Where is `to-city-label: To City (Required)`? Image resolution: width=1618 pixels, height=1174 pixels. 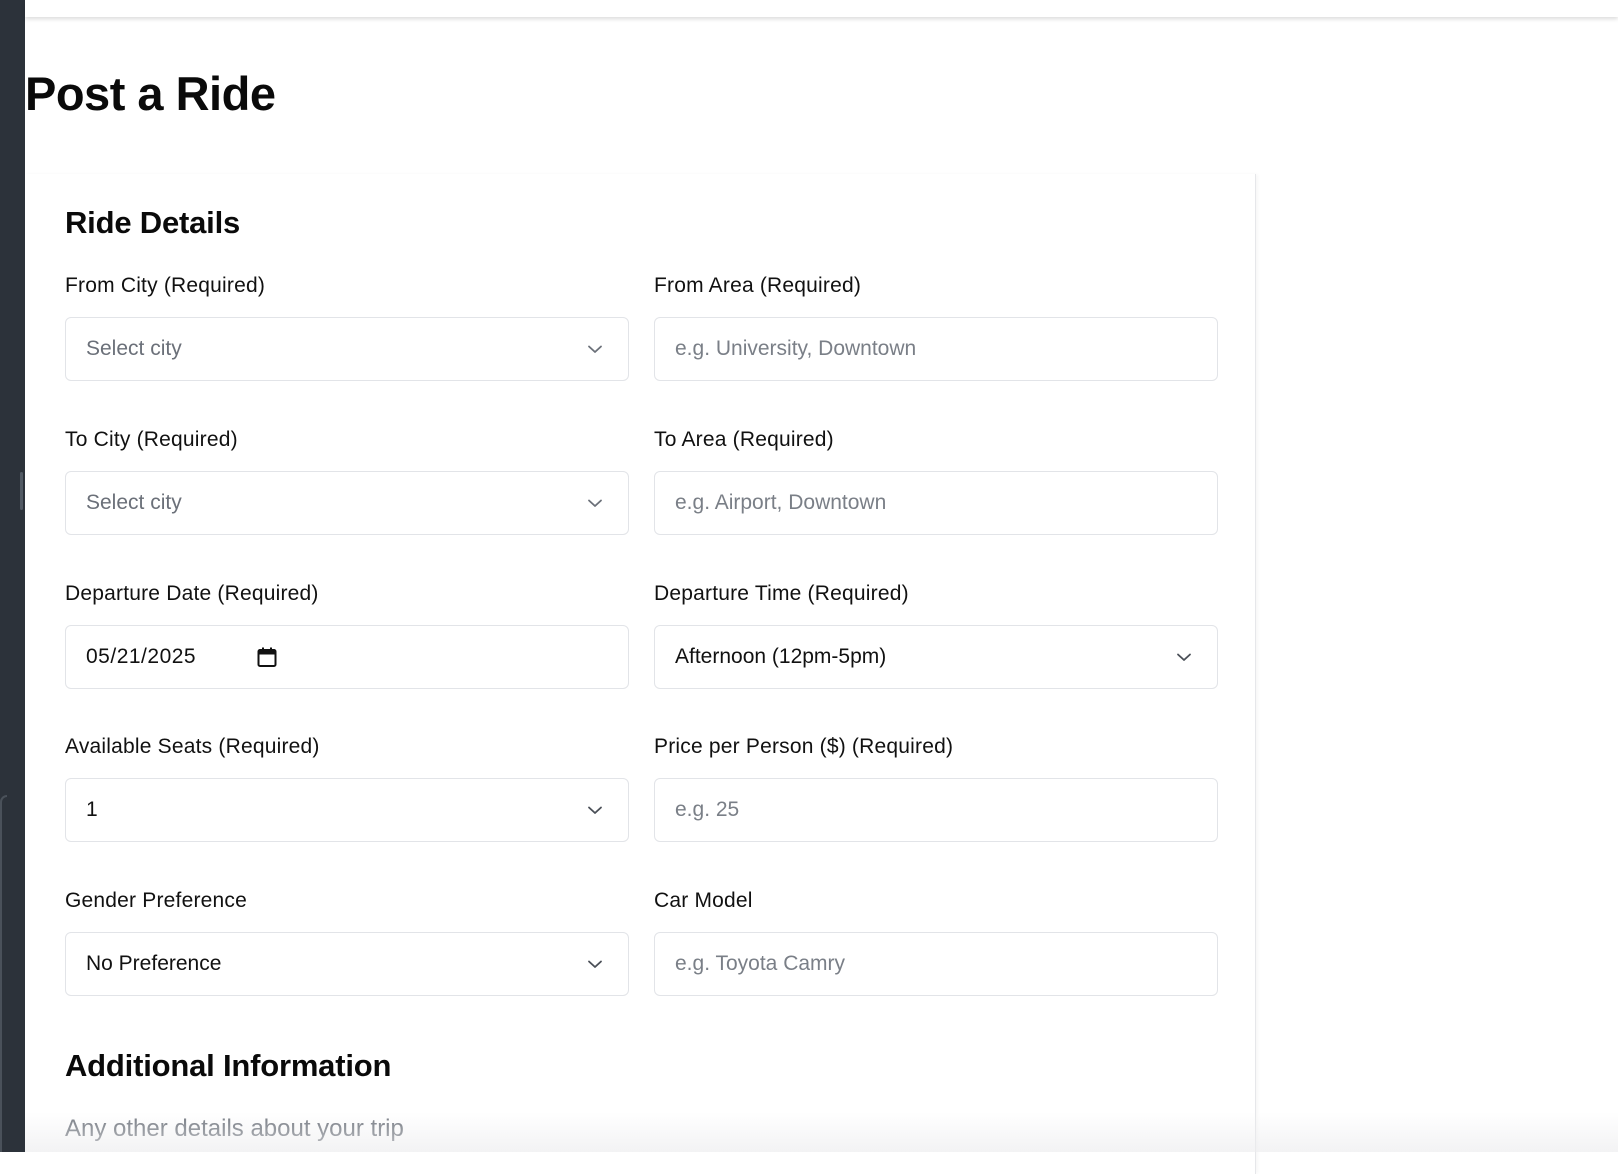 to-city-label: To City (Required) is located at coordinates (347, 440).